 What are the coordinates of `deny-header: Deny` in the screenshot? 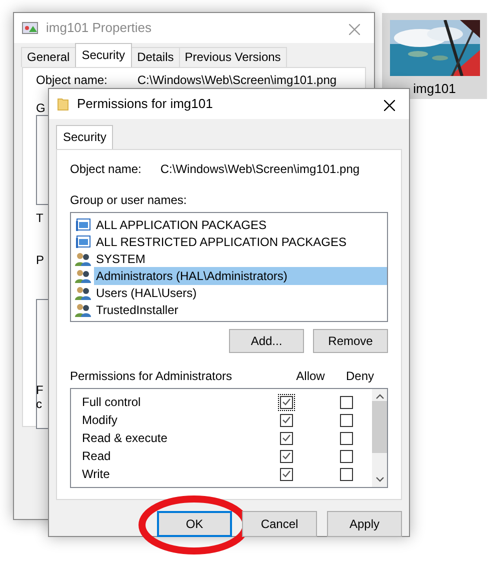 It's located at (359, 376).